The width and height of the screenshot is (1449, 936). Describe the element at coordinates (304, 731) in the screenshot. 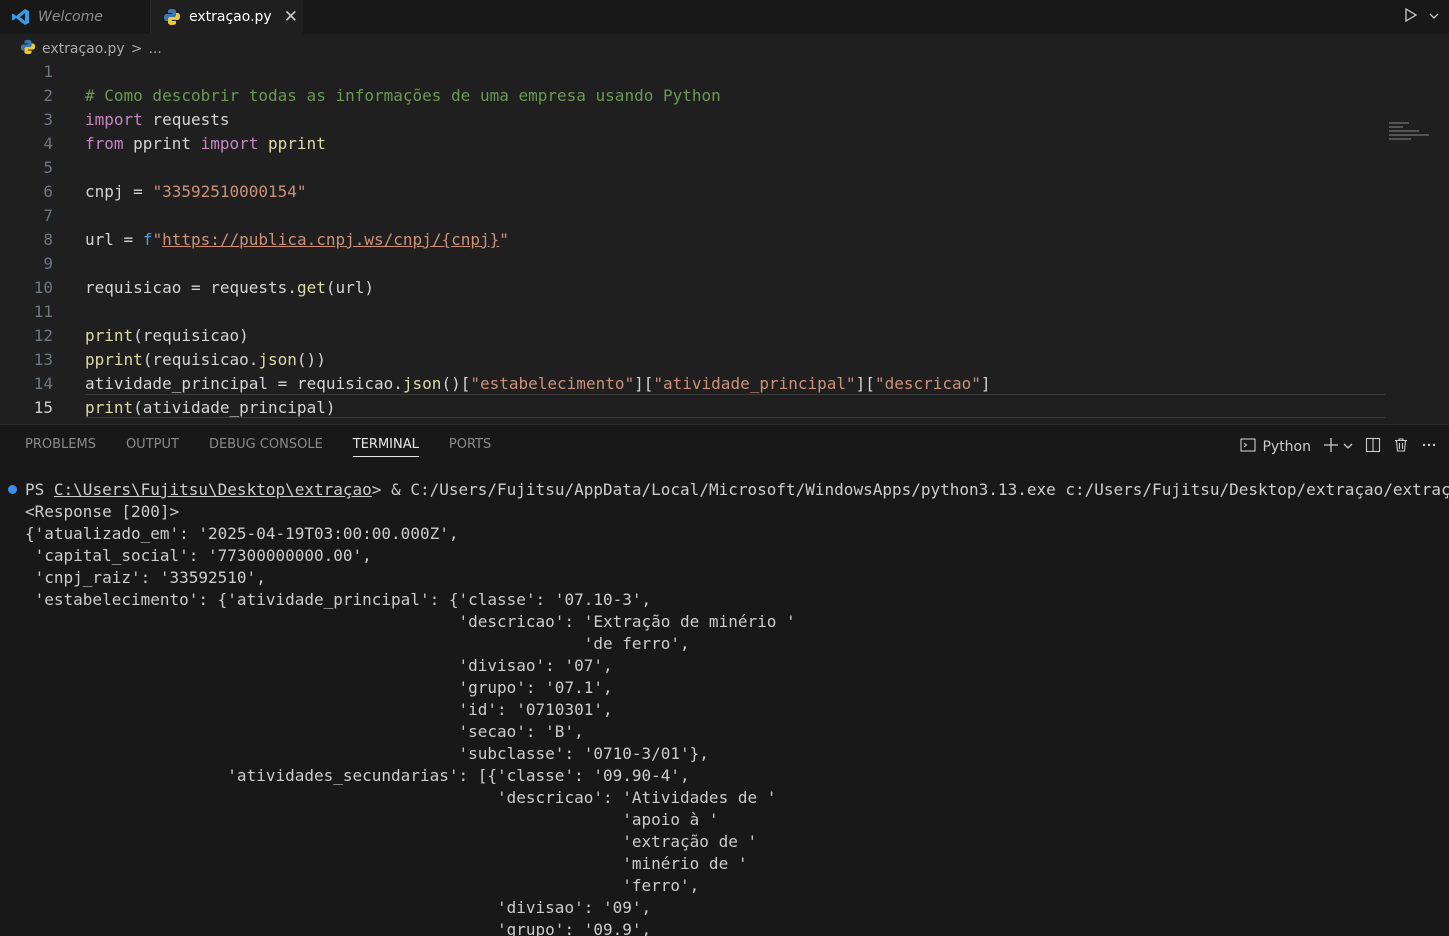

I see `terminal-output-line: 'secao': 'B',` at that location.